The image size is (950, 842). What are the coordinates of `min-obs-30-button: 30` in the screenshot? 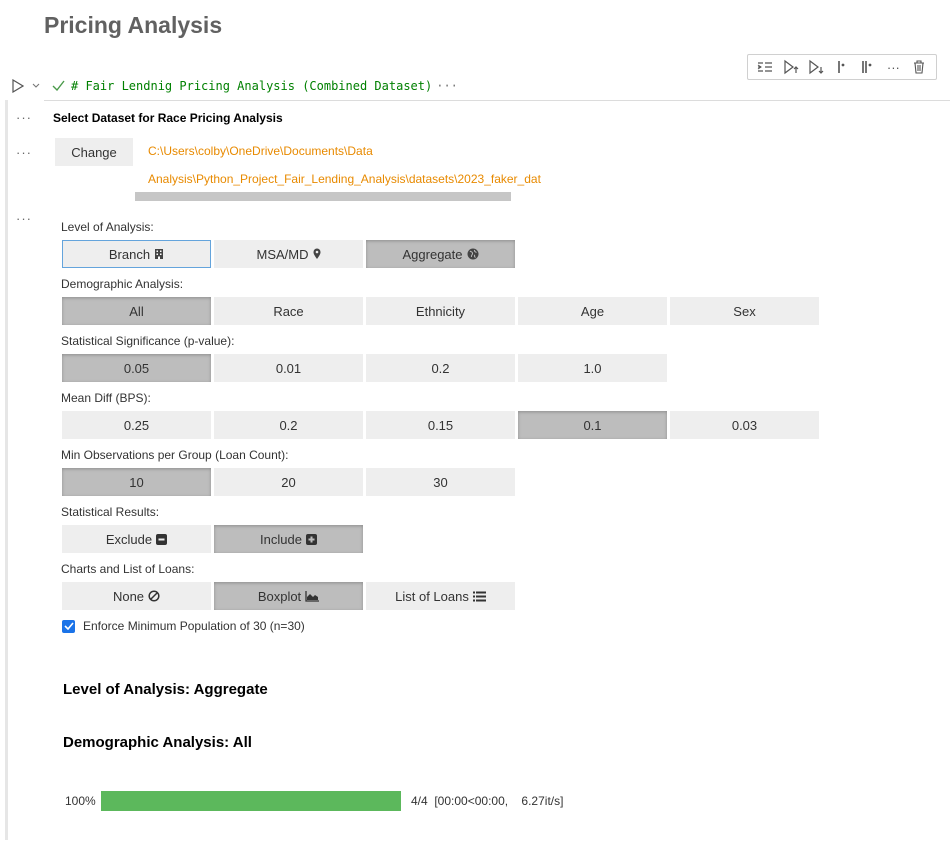 It's located at (440, 482).